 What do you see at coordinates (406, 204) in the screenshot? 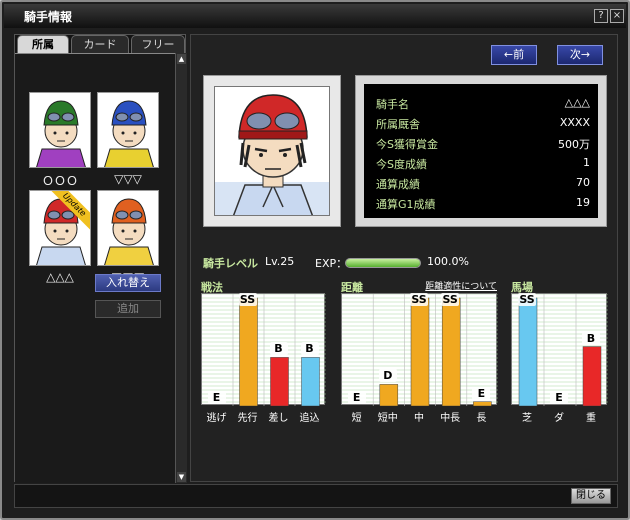
I see `profile-label: 通算G1成績` at bounding box center [406, 204].